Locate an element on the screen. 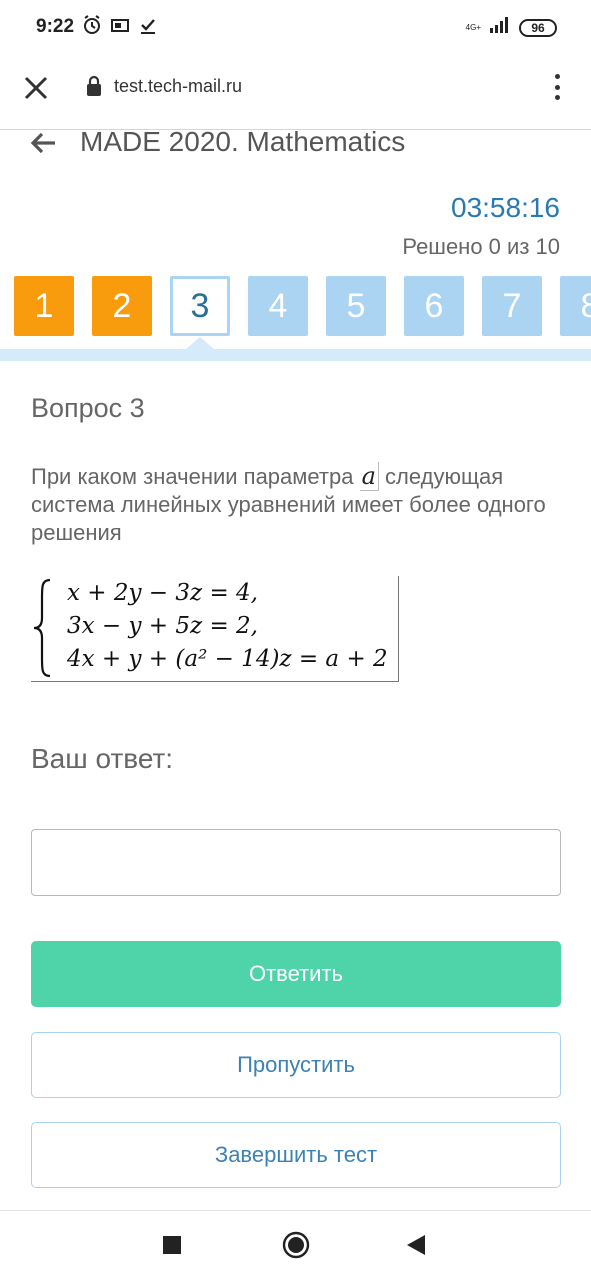  status-bar: 9:22 4G+ 96 is located at coordinates (295, 28).